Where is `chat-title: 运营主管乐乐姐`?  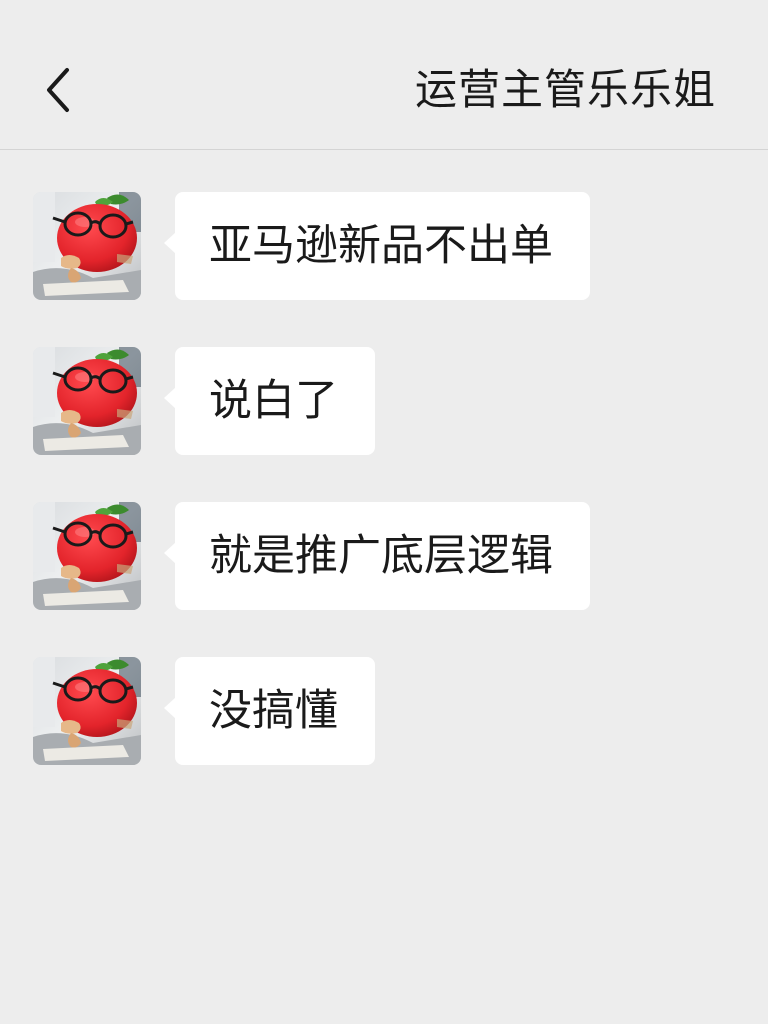
chat-title: 运营主管乐乐姐 is located at coordinates (565, 89).